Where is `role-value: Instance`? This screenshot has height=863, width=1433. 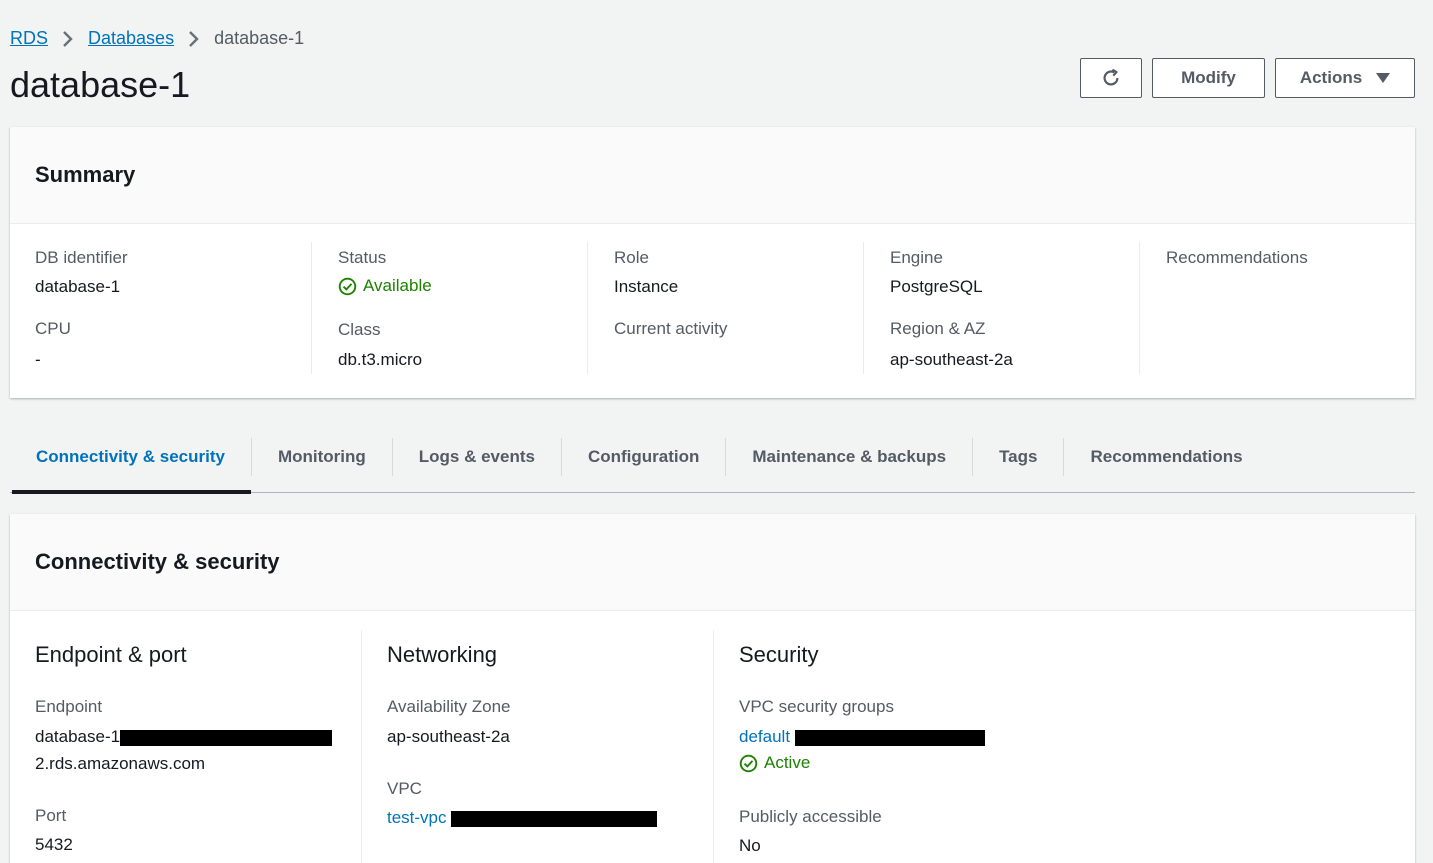 role-value: Instance is located at coordinates (646, 286).